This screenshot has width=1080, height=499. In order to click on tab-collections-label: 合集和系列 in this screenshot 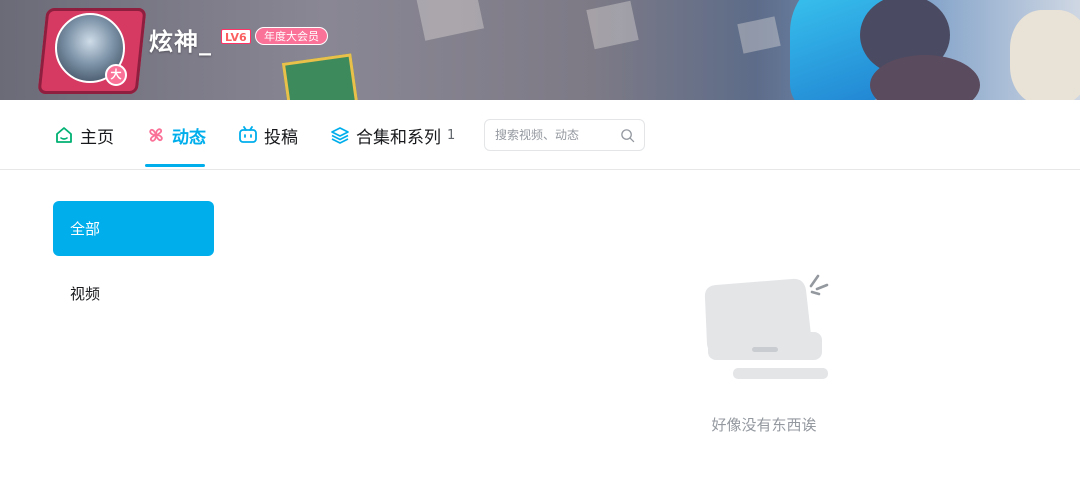, I will do `click(398, 137)`.